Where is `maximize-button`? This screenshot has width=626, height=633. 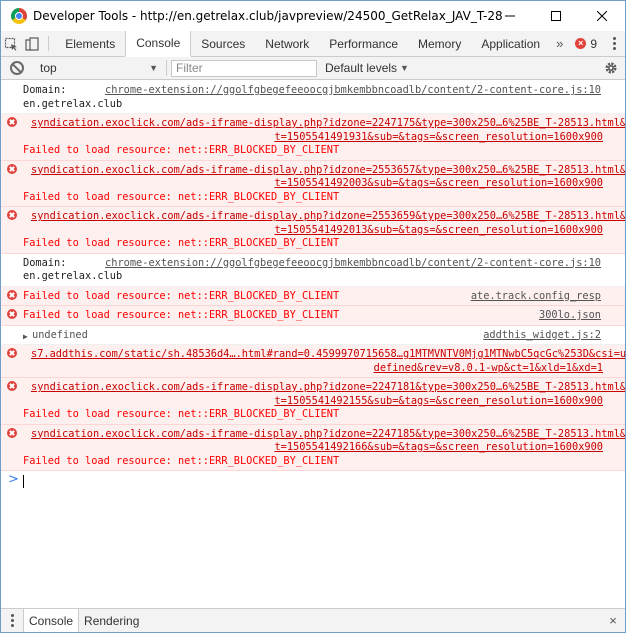 maximize-button is located at coordinates (556, 16).